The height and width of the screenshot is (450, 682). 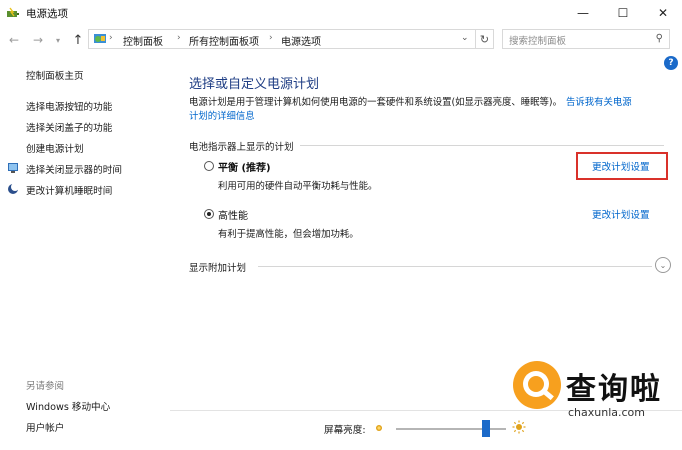 I want to click on plan-high-performance-radio, so click(x=209, y=214).